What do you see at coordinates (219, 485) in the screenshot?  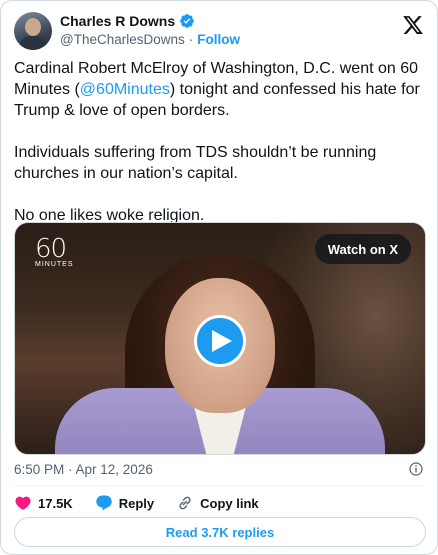 I see `divider` at bounding box center [219, 485].